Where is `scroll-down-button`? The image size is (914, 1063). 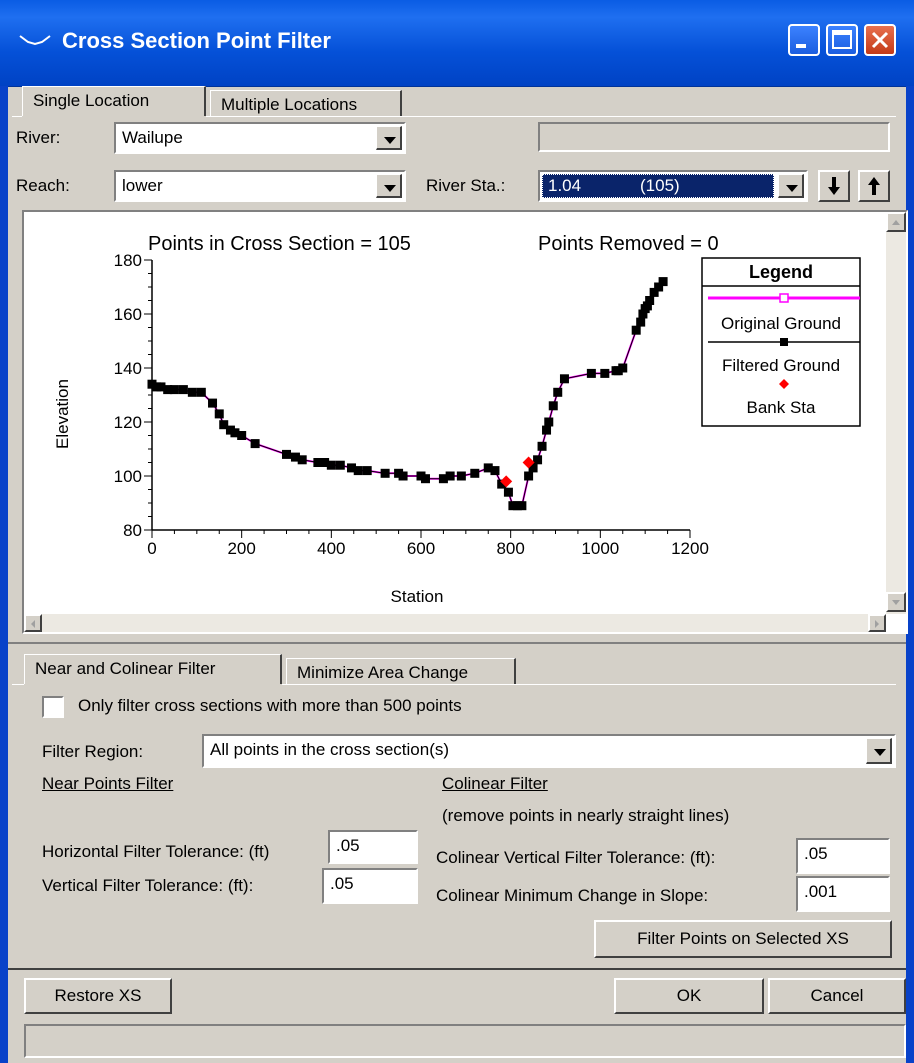
scroll-down-button is located at coordinates (896, 602).